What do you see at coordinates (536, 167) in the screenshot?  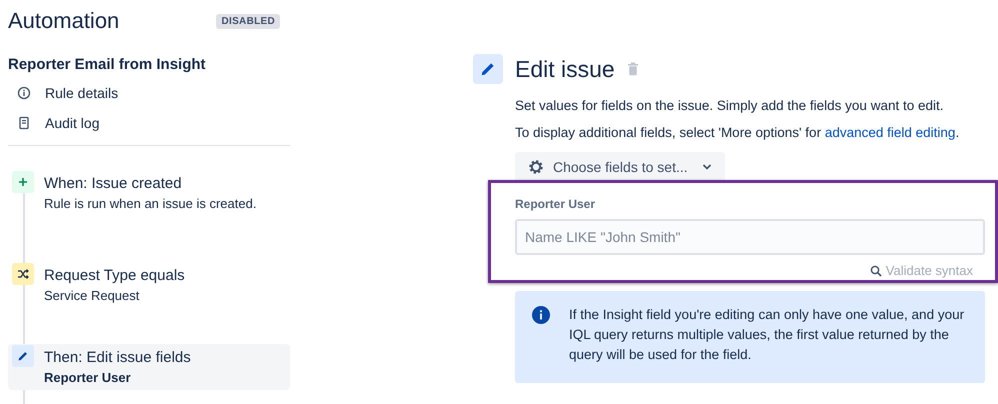 I see `gear-icon` at bounding box center [536, 167].